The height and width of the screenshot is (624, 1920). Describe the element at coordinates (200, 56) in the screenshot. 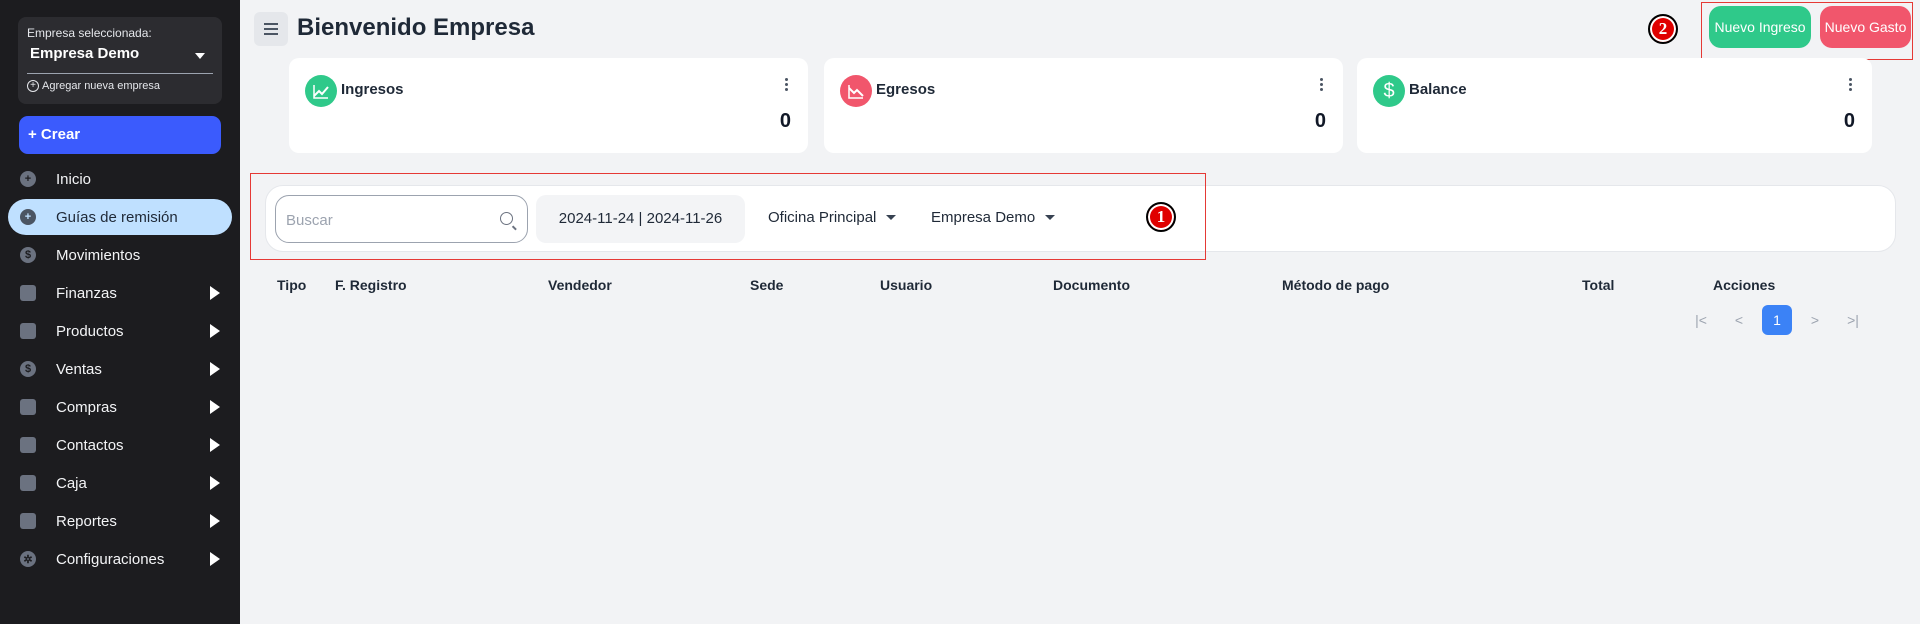

I see `chevron-down-icon` at that location.